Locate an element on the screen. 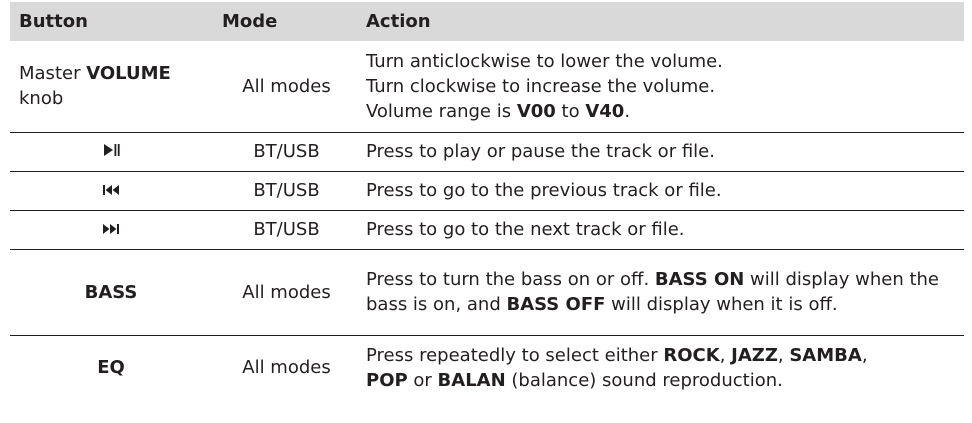 The height and width of the screenshot is (423, 972). table-header-row: Button Mode Action is located at coordinates (487, 21).